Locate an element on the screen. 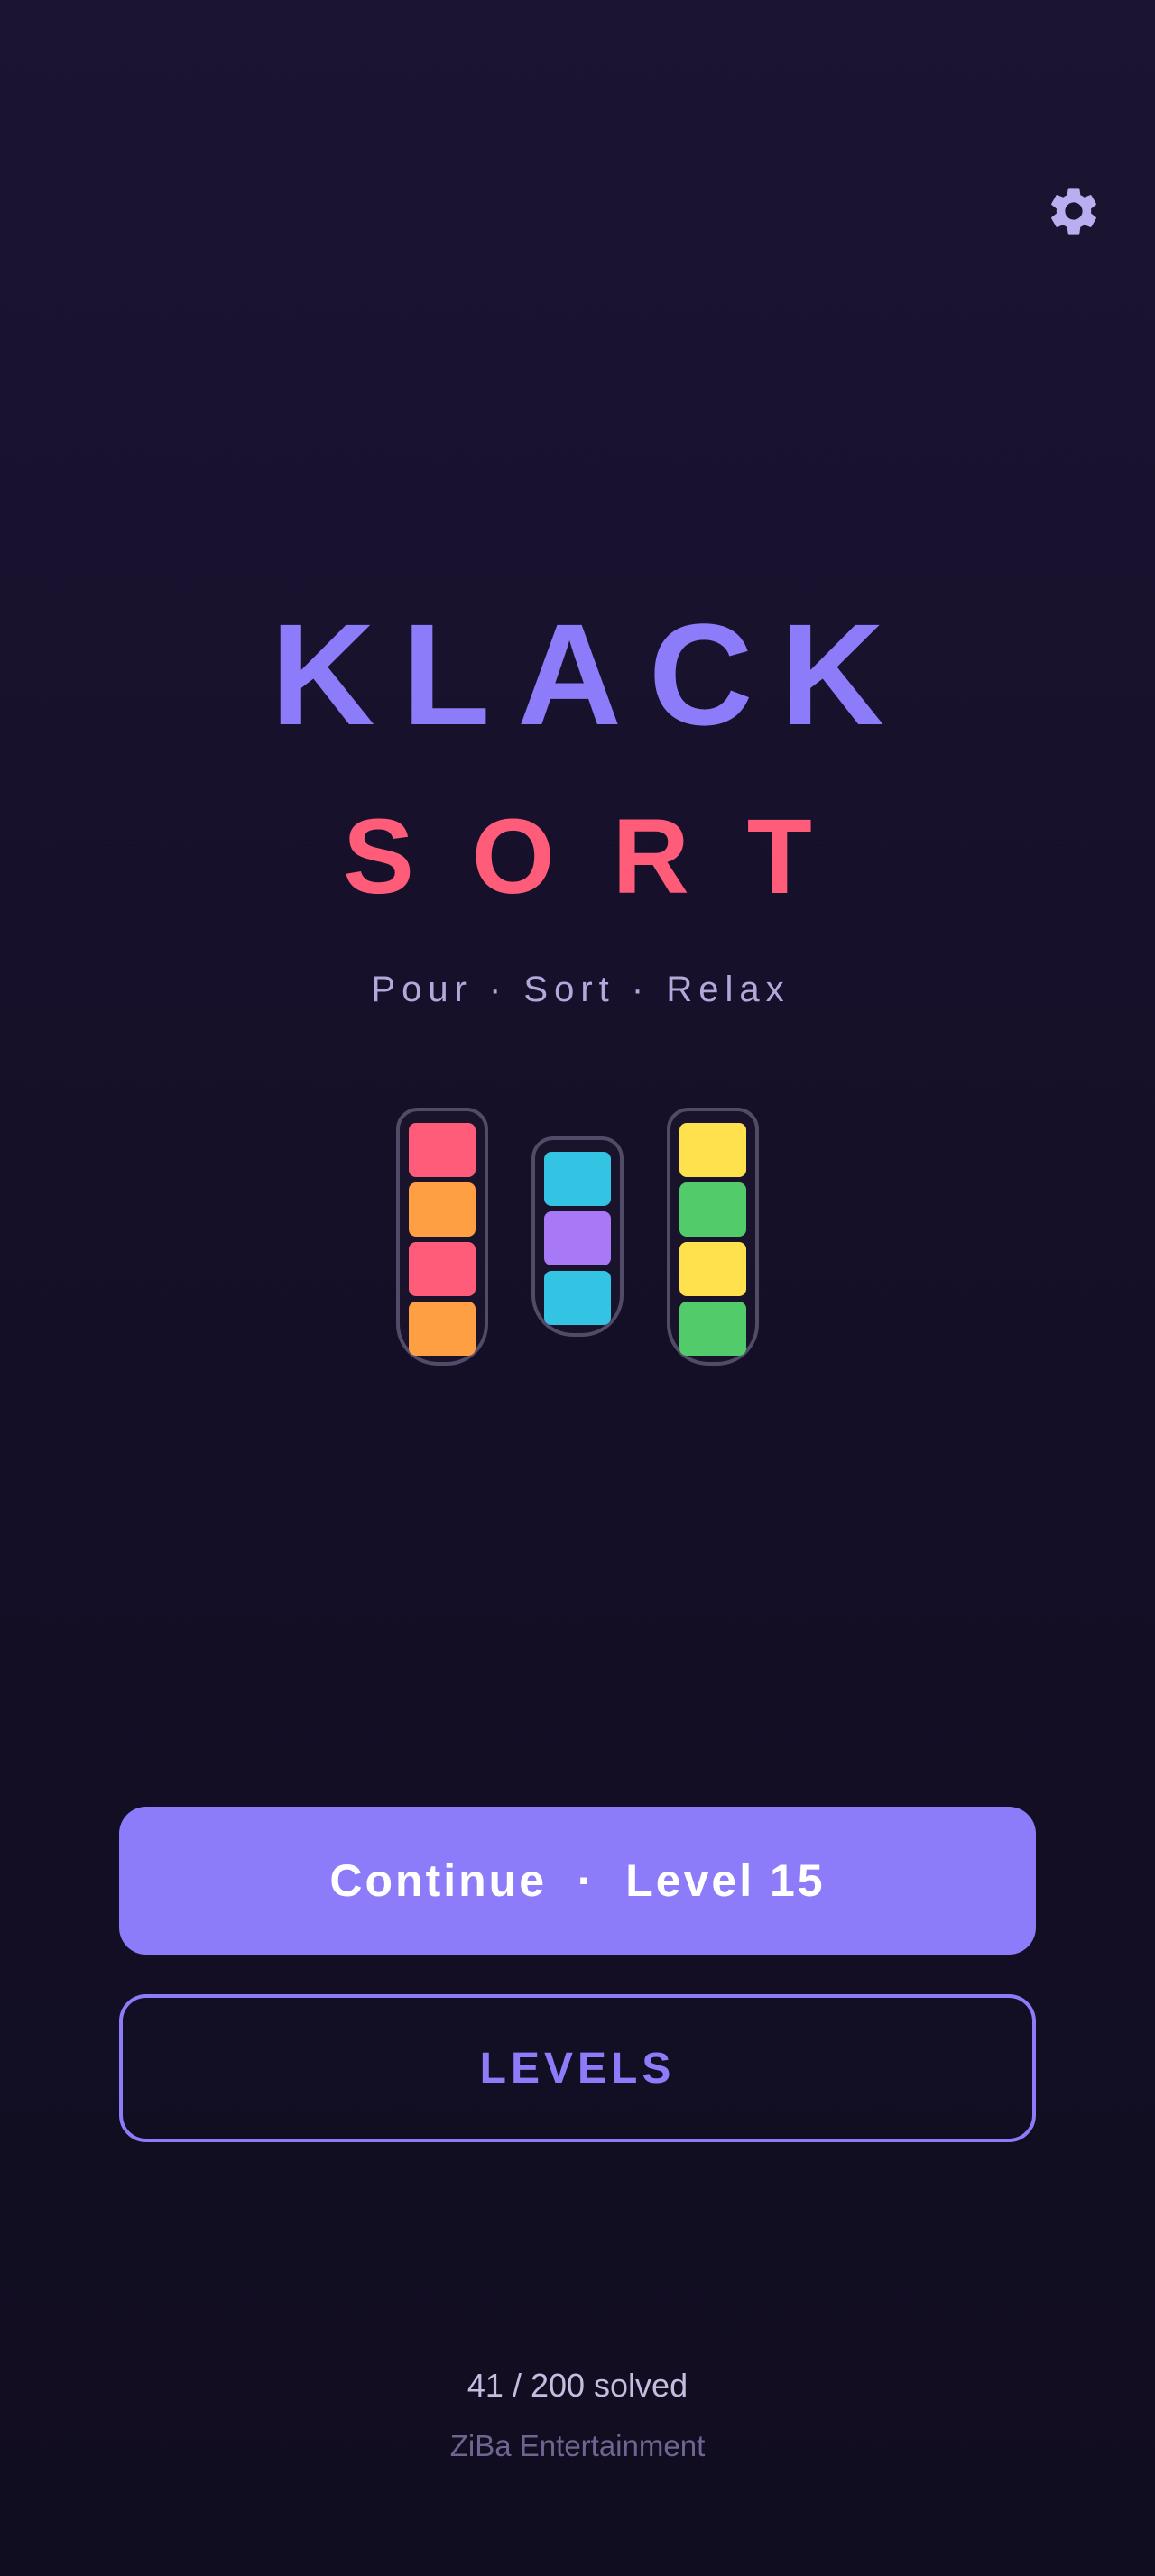 The image size is (1155, 2576). title-sort: SORT is located at coordinates (606, 856).